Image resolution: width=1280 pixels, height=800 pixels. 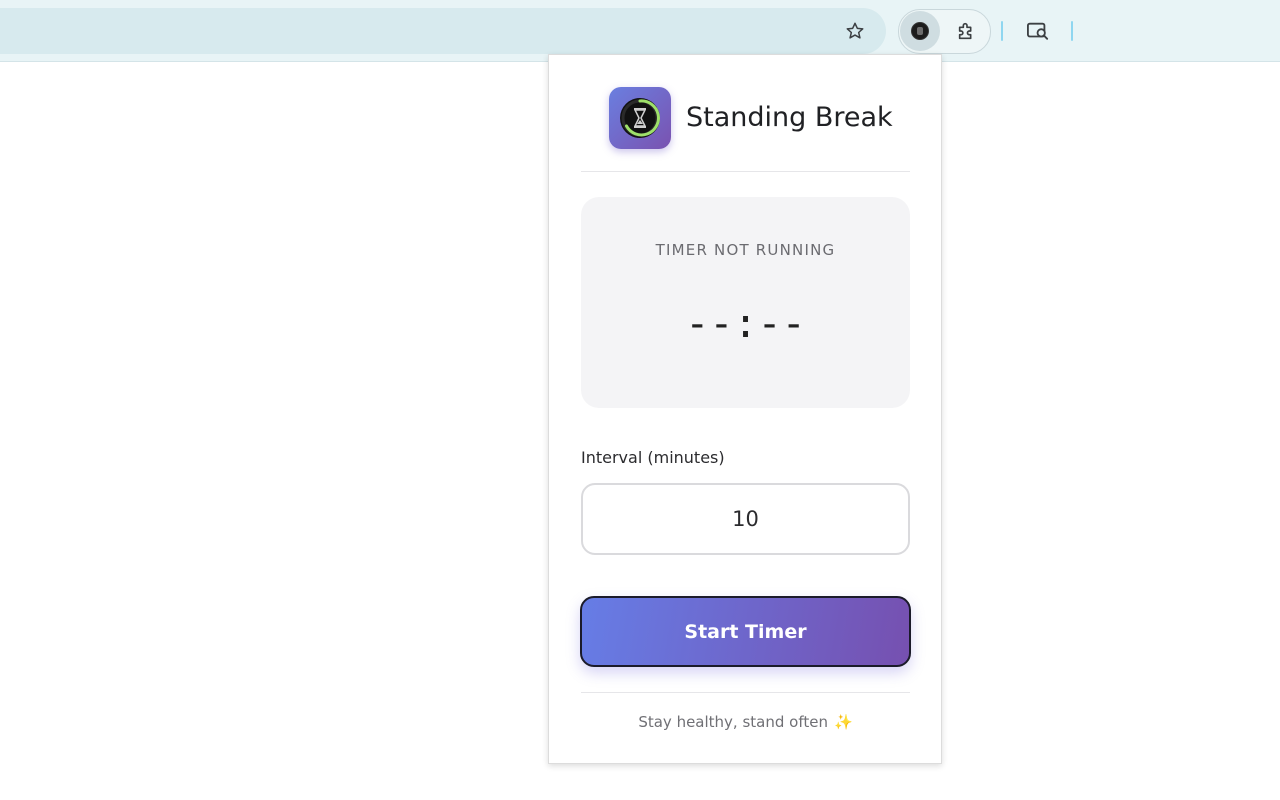 What do you see at coordinates (745, 324) in the screenshot?
I see `countdown-display: --:--` at bounding box center [745, 324].